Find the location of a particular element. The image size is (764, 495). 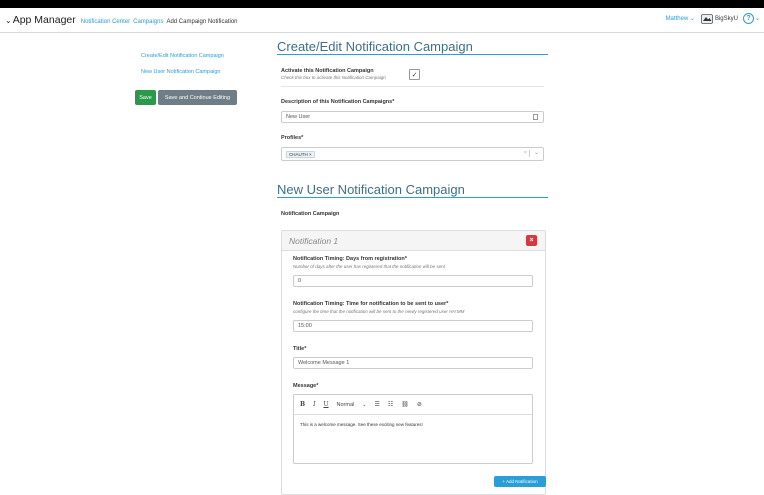

profile-tag: CHAUTH × is located at coordinates (300, 154).